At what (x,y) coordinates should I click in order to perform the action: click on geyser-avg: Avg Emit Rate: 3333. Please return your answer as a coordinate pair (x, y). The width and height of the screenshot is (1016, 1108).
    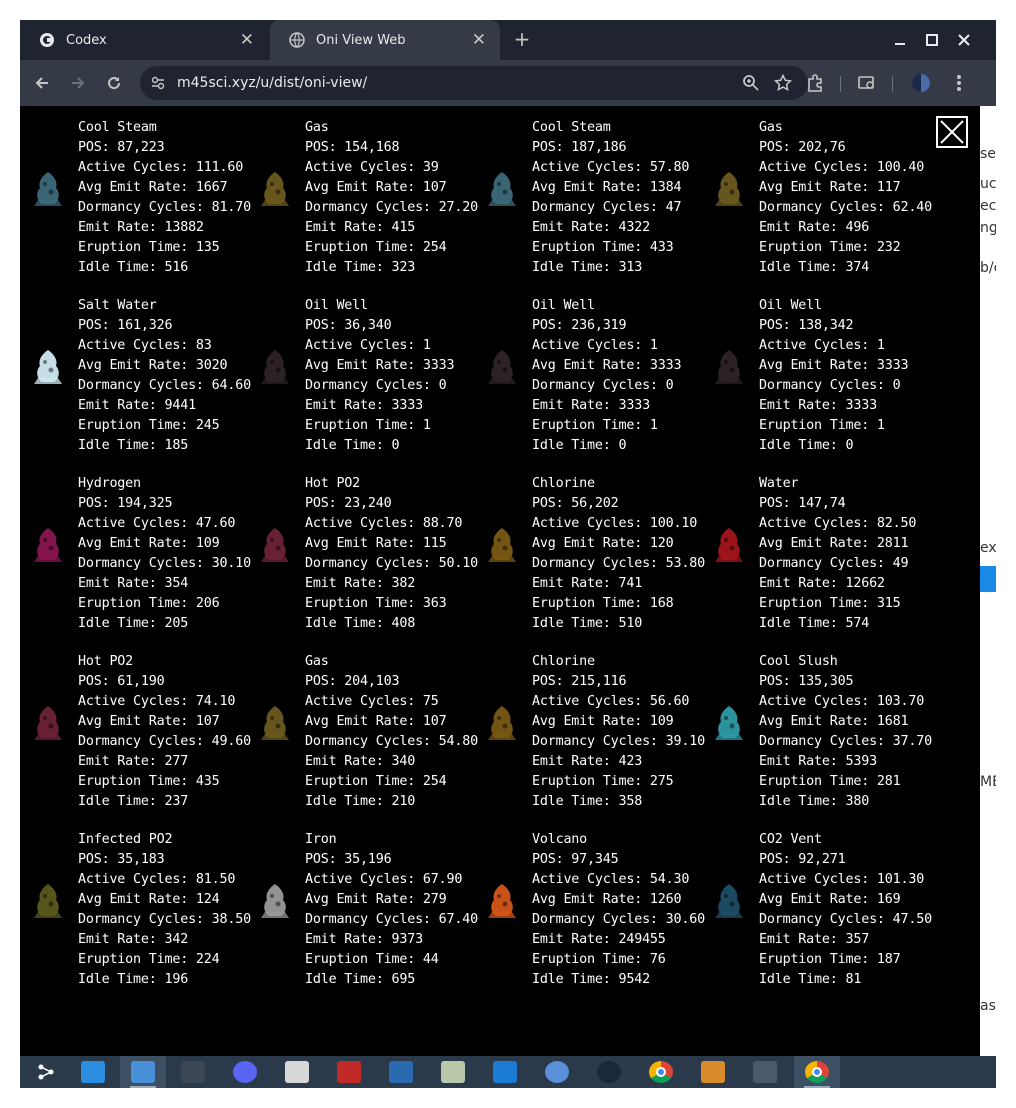
    Looking at the image, I should click on (380, 365).